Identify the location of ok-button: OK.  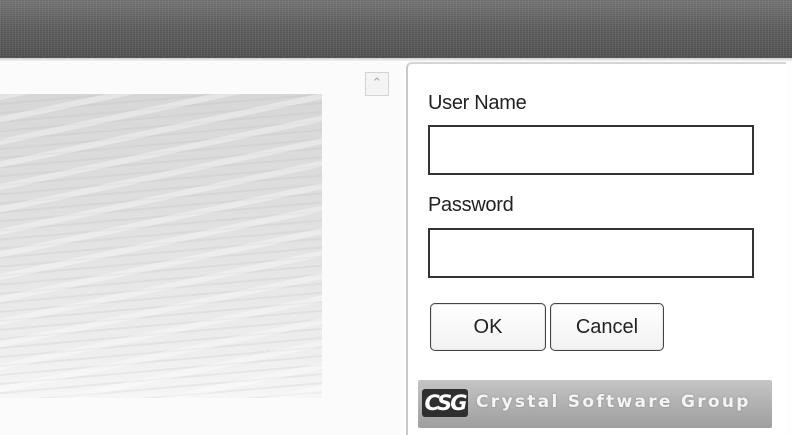
(488, 327).